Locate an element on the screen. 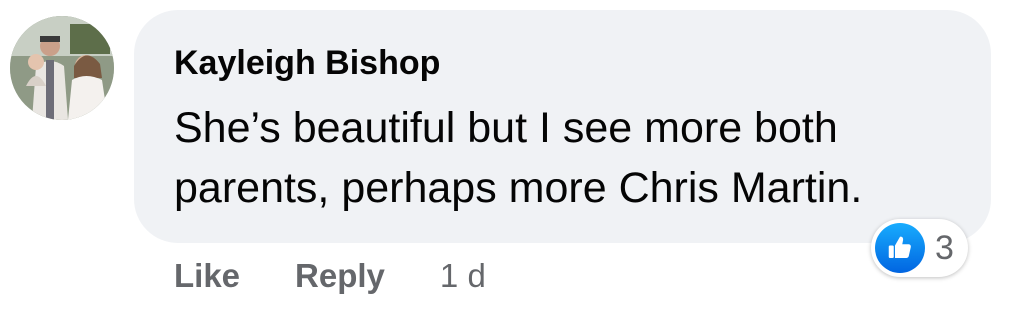  avatar is located at coordinates (62, 68).